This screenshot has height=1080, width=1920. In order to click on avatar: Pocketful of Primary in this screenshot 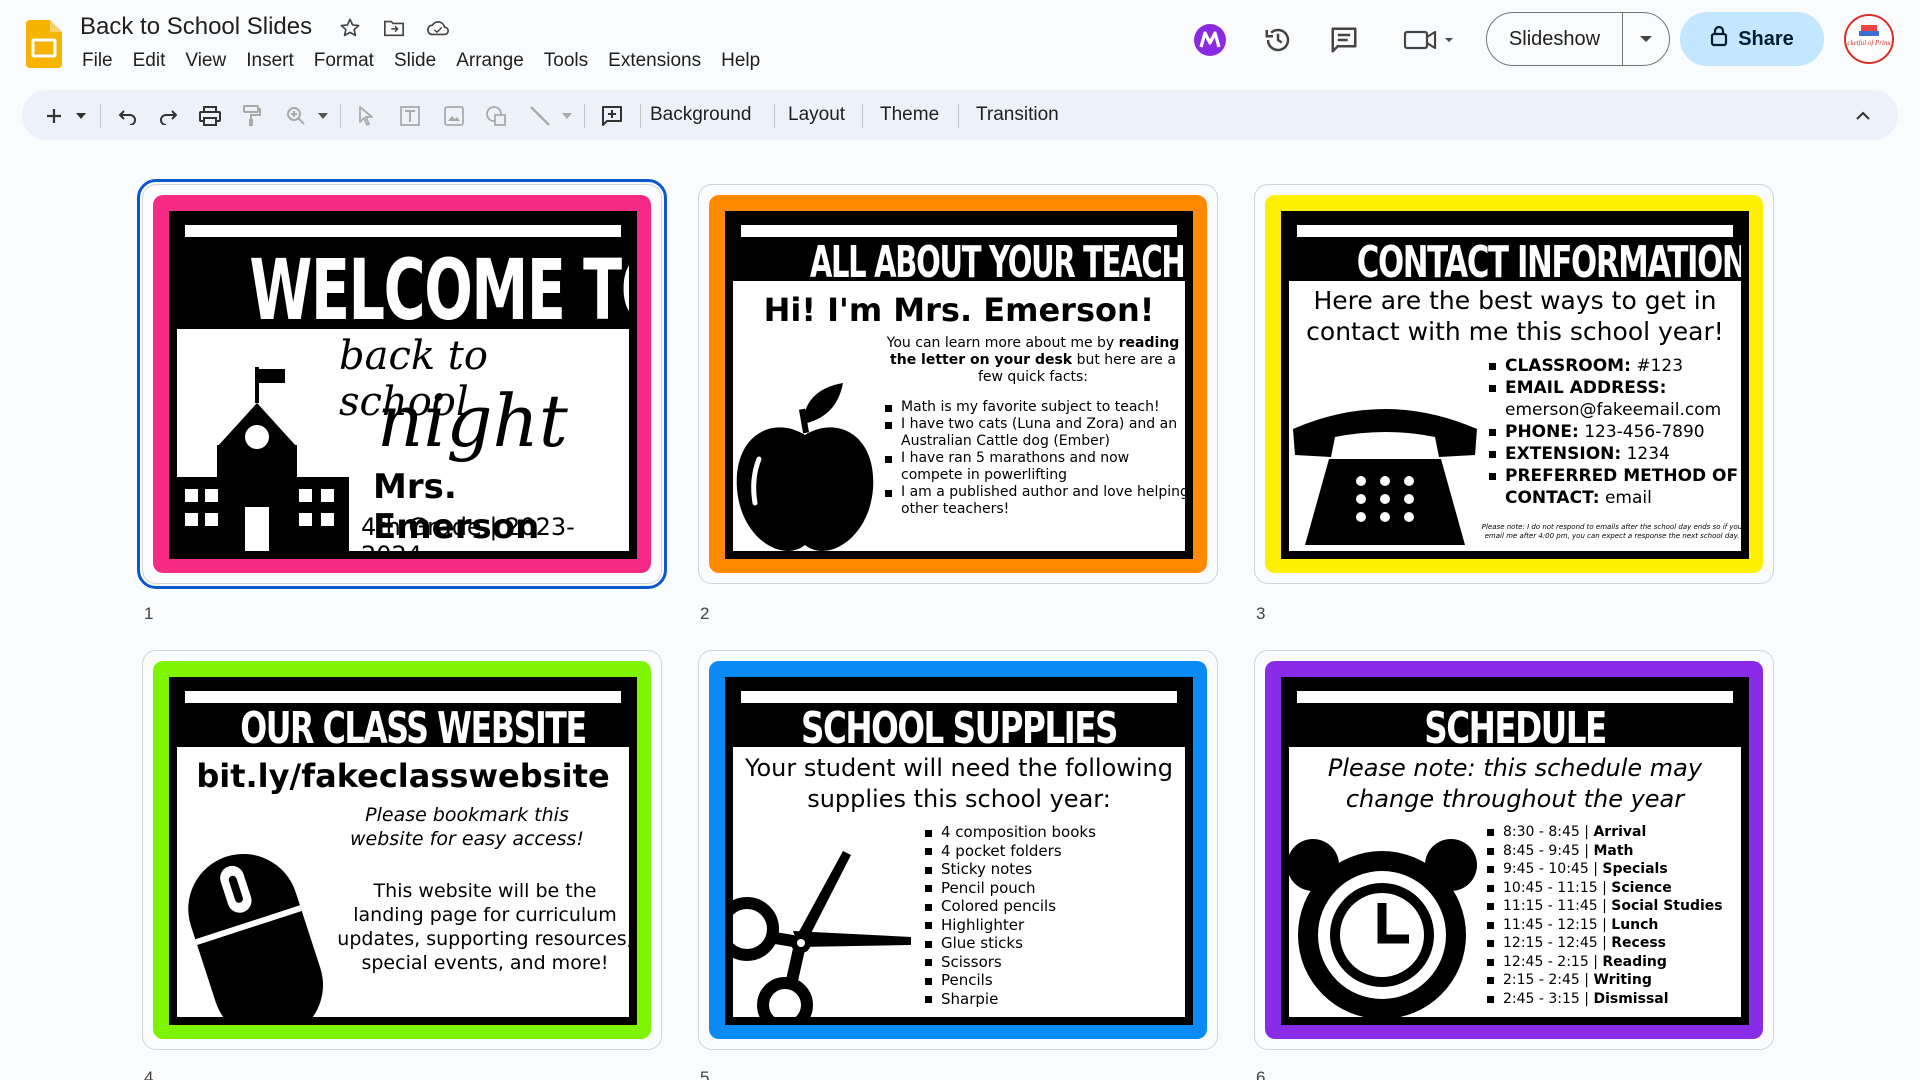, I will do `click(1869, 39)`.